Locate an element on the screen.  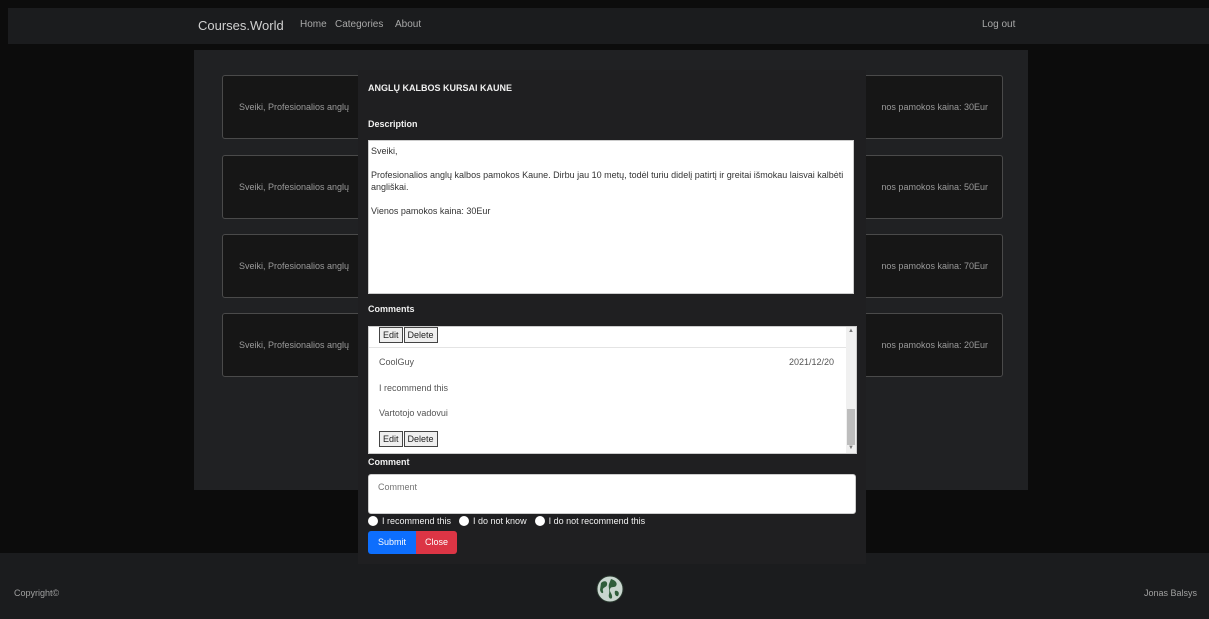
course-card-price: nos pamokos kaina: 50Eur is located at coordinates (934, 187).